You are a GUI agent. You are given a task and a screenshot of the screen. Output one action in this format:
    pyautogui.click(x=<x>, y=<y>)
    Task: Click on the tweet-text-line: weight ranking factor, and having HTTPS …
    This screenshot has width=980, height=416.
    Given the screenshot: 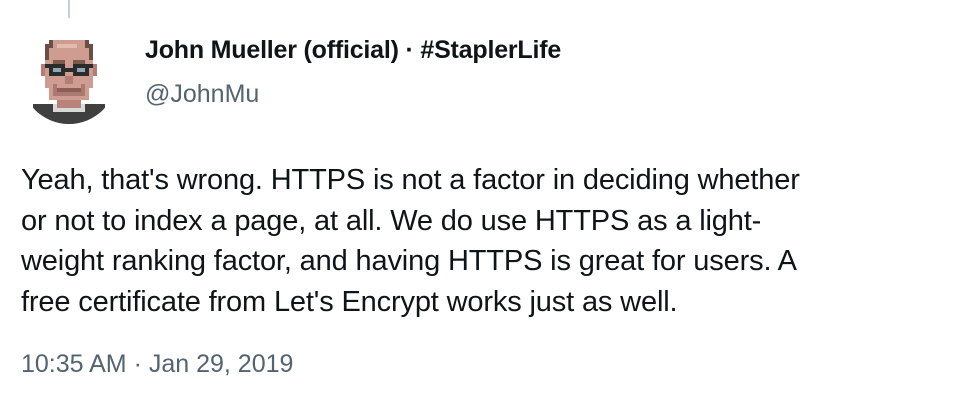 What is the action you would take?
    pyautogui.click(x=409, y=261)
    